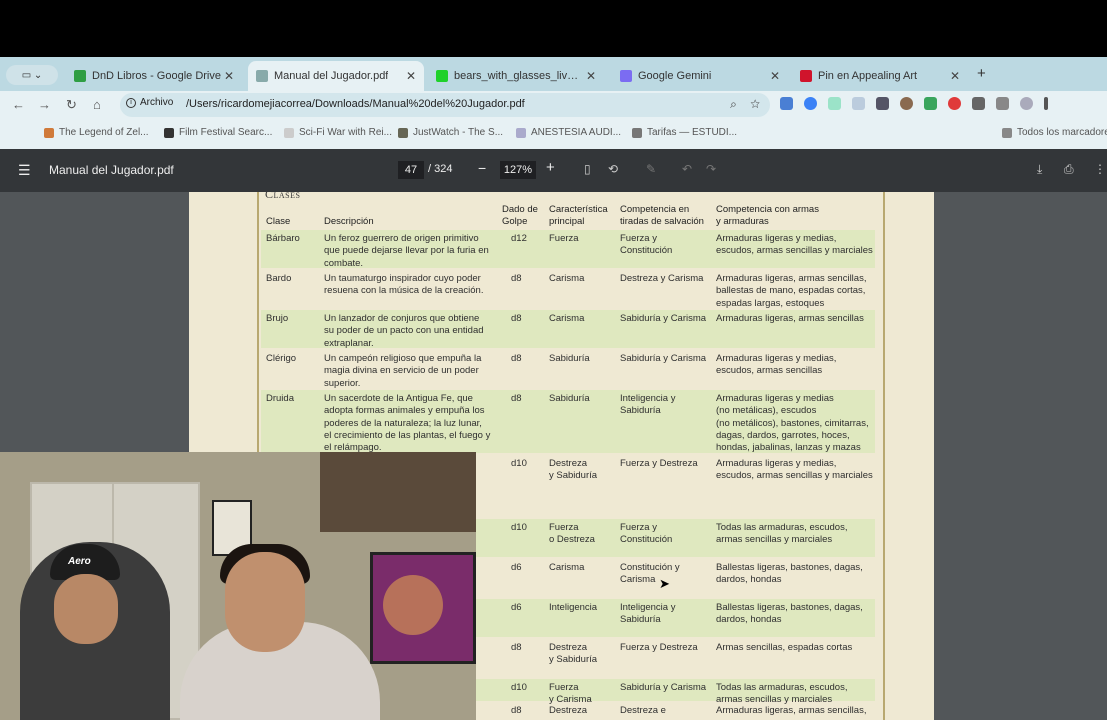  What do you see at coordinates (794, 476) in the screenshot?
I see `cell-line: escudos, armas sencillas y marciales` at bounding box center [794, 476].